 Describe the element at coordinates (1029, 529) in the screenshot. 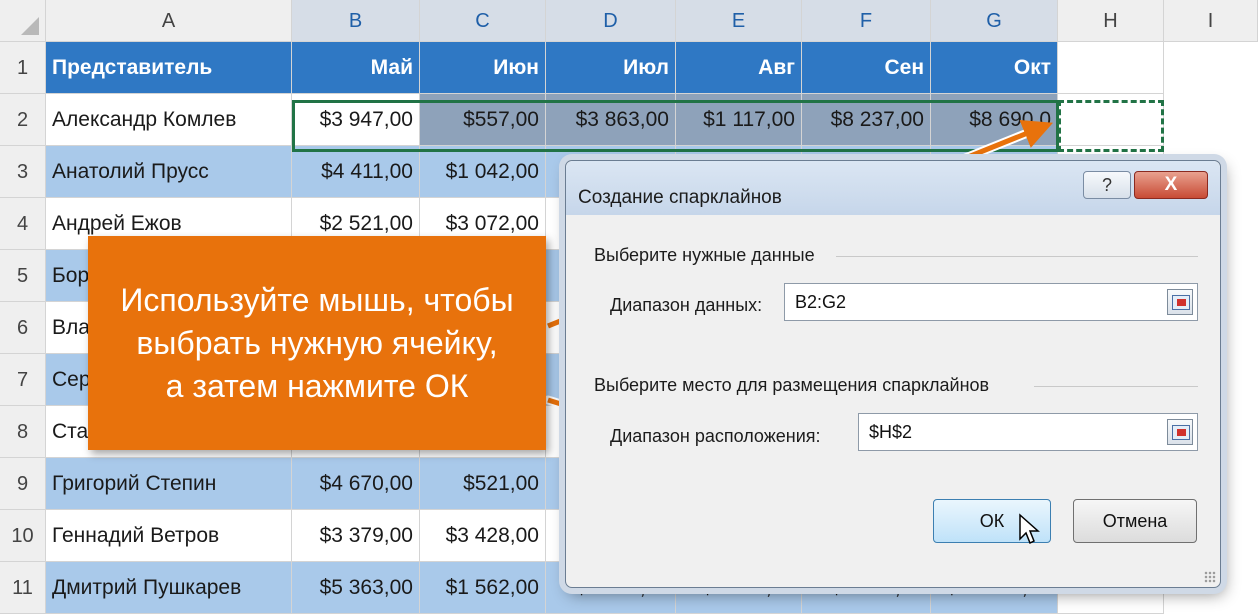

I see `mouse-pointer-icon` at that location.